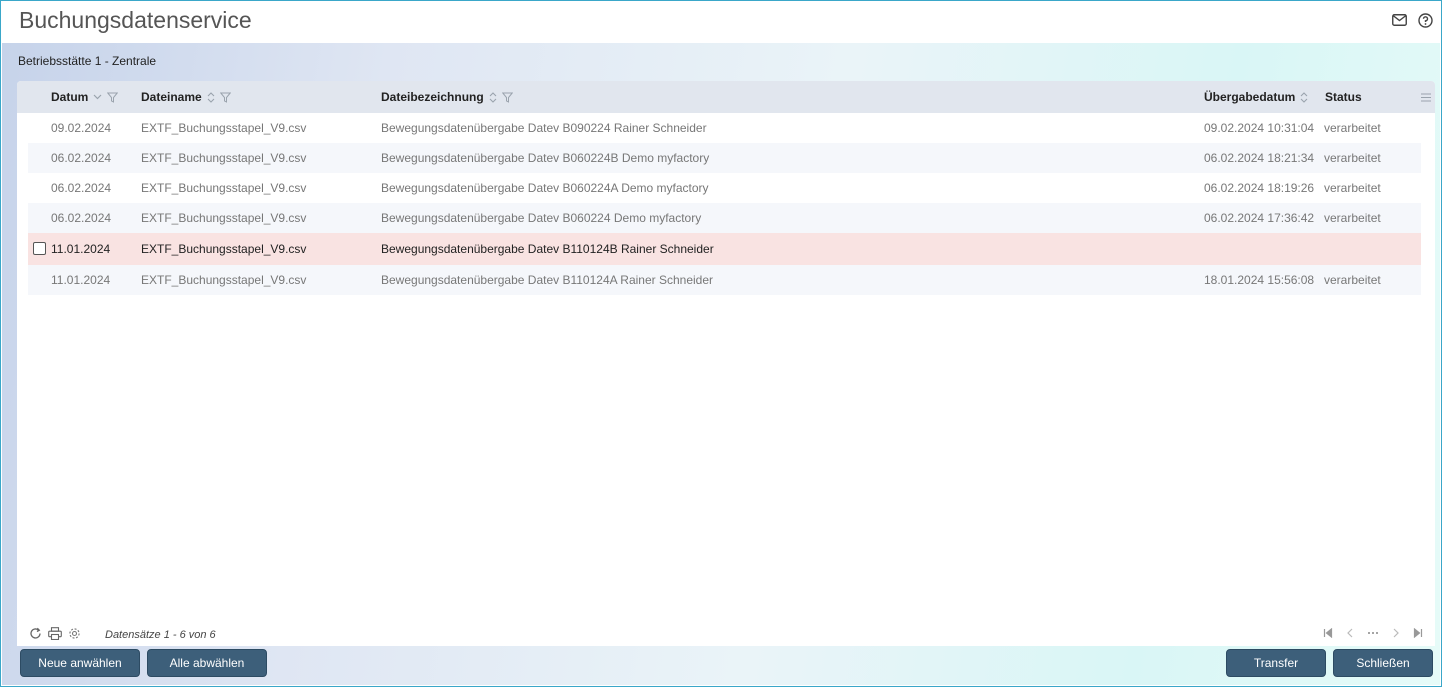 The width and height of the screenshot is (1442, 687). Describe the element at coordinates (1396, 634) in the screenshot. I see `next-page-icon` at that location.